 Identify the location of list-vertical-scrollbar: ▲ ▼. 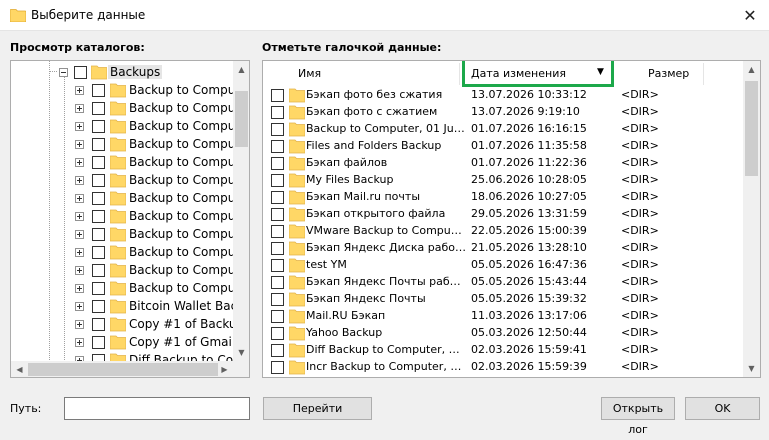
(751, 219).